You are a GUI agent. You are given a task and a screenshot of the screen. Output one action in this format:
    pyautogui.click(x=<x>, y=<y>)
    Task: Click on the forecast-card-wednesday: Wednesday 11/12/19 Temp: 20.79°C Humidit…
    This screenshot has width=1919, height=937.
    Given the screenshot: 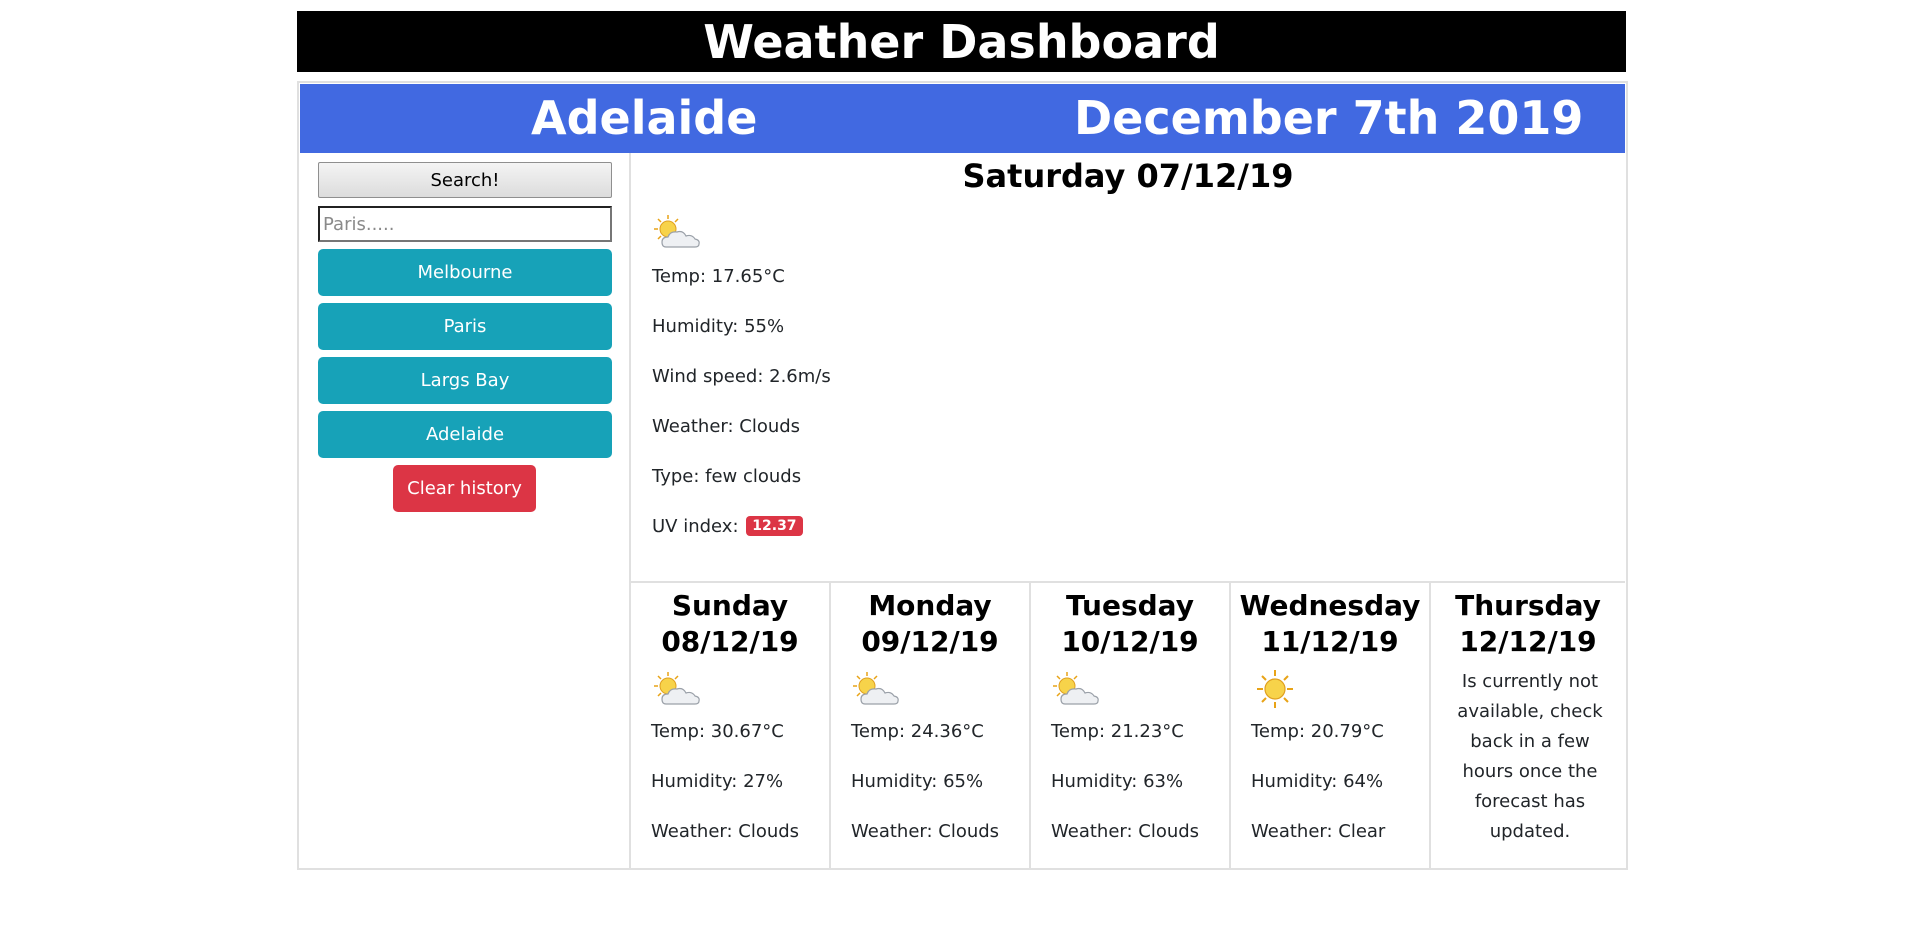 What is the action you would take?
    pyautogui.click(x=1330, y=726)
    